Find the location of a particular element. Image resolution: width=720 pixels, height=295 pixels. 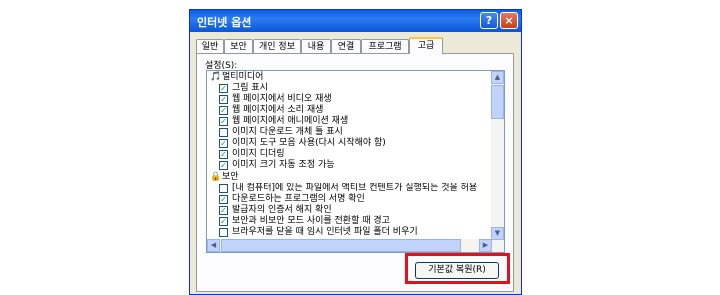

setting-label: 다운로드하는 프로그램의 서명 확인 is located at coordinates (298, 199).